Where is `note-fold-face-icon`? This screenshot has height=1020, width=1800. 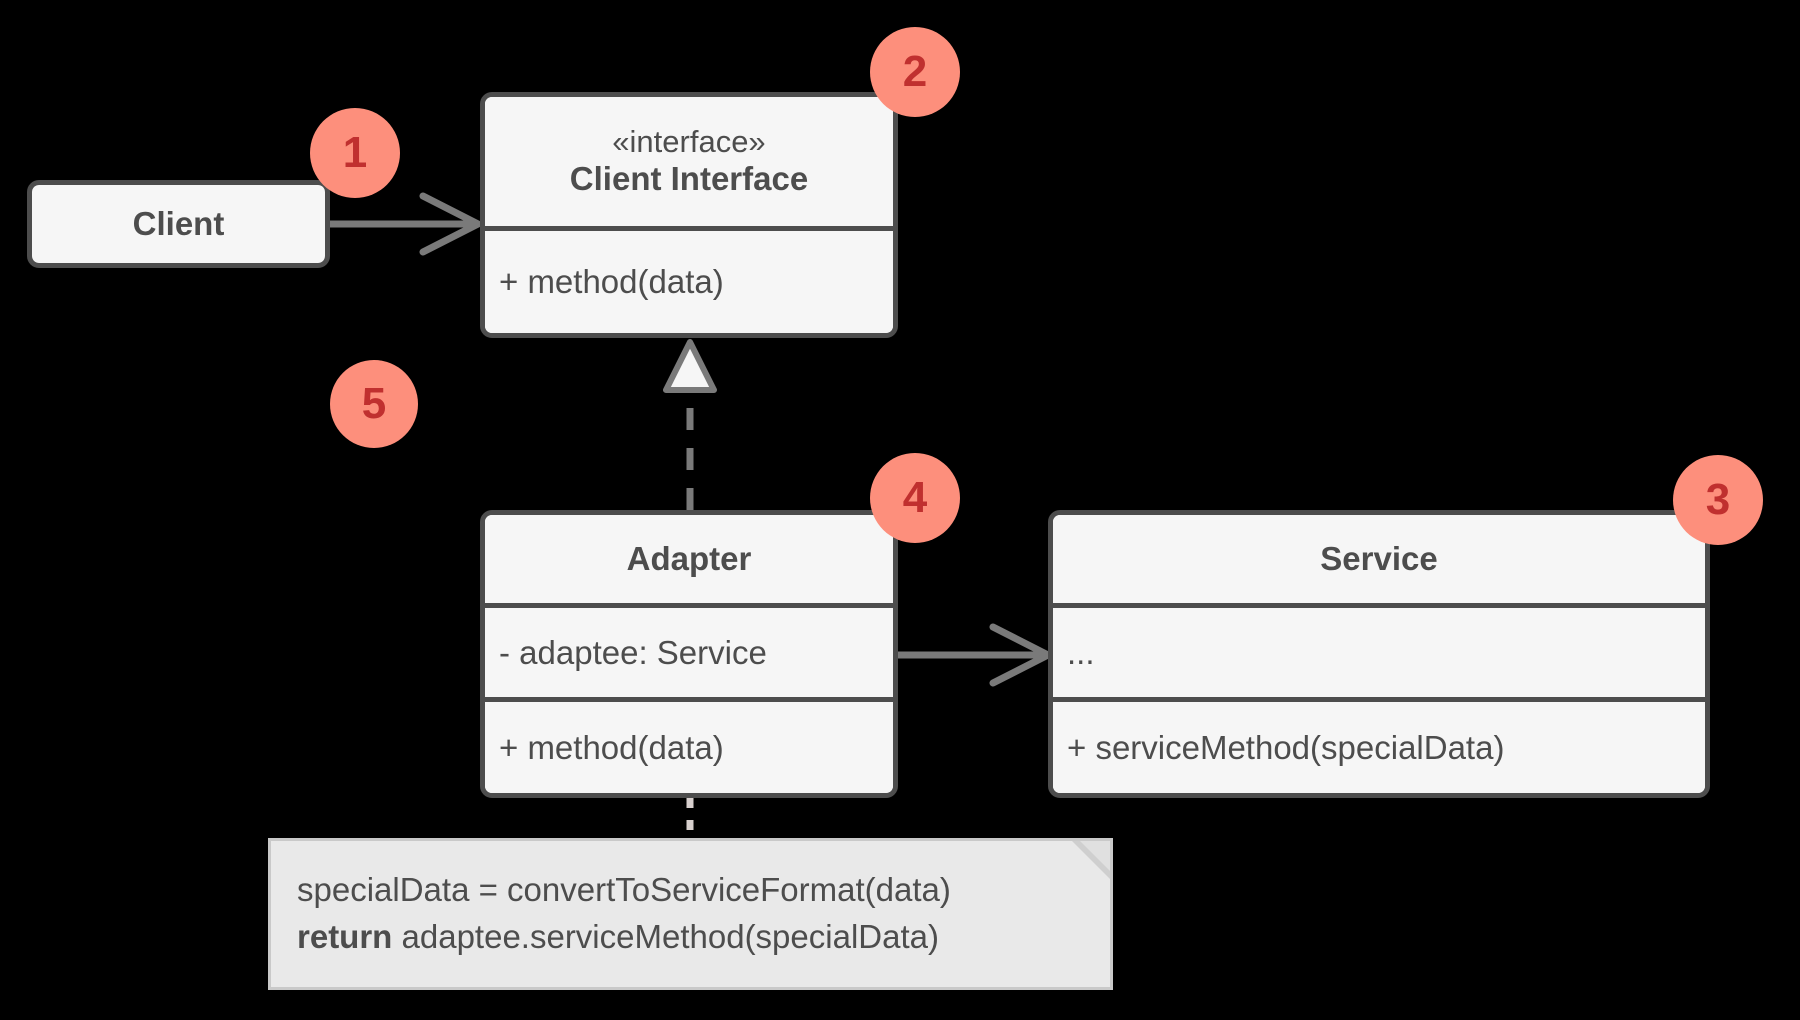
note-fold-face-icon is located at coordinates (1095, 856).